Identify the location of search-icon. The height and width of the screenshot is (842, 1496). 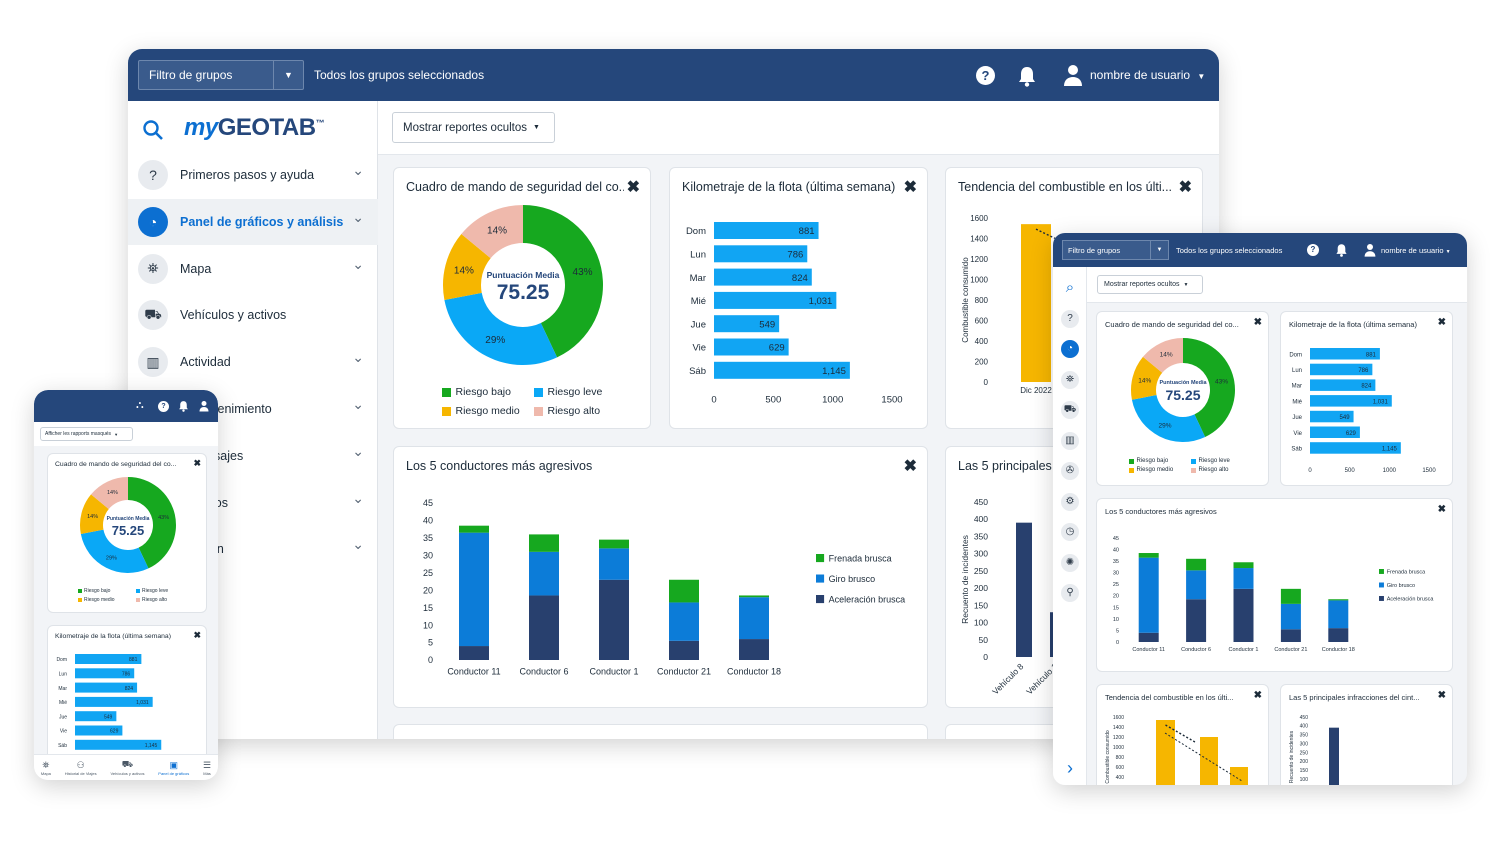
(153, 130).